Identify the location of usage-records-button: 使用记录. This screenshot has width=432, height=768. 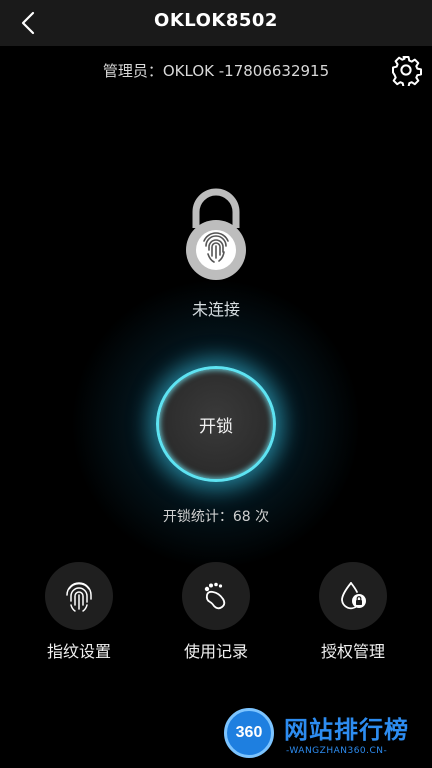
(216, 612).